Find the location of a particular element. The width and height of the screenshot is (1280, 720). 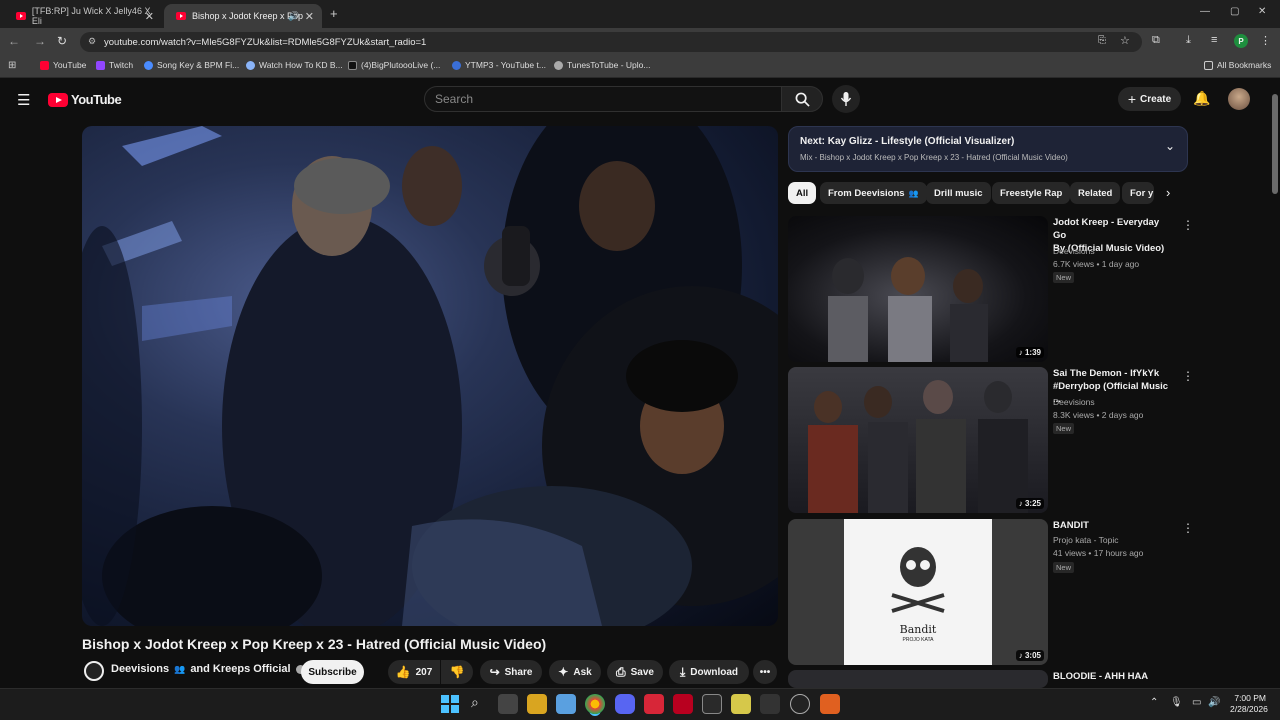

recommendation-channel: Projo kata - Topic is located at coordinates (1086, 540).